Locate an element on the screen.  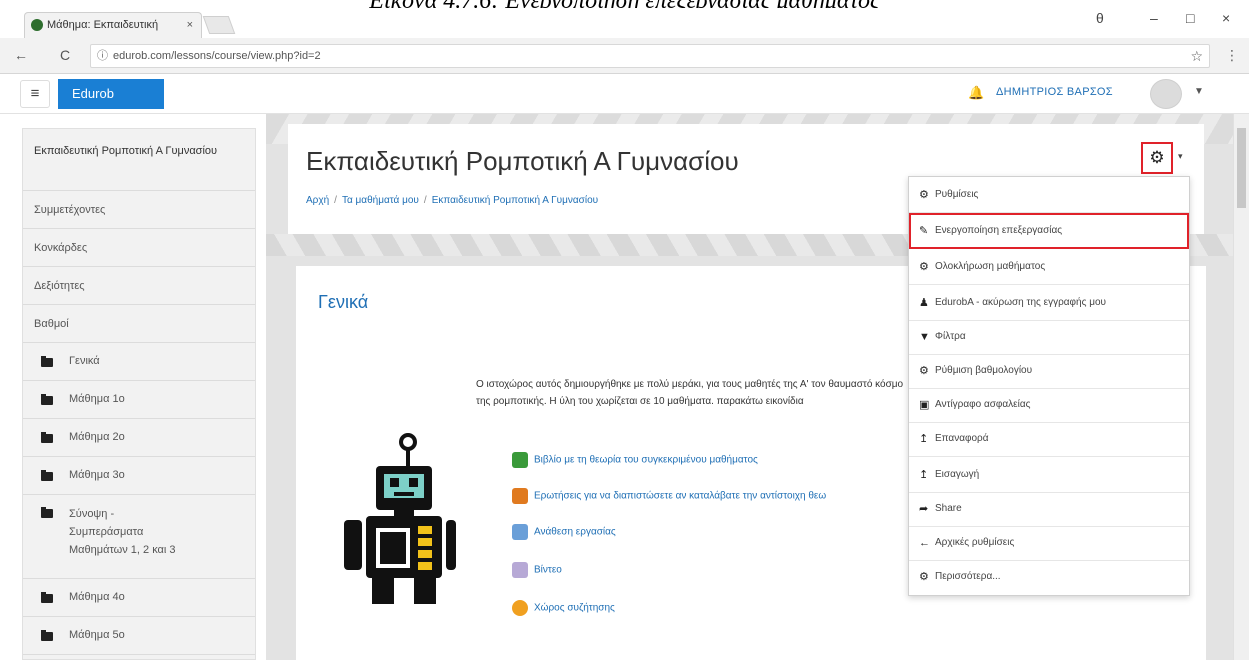
avatar is located at coordinates (1166, 94).